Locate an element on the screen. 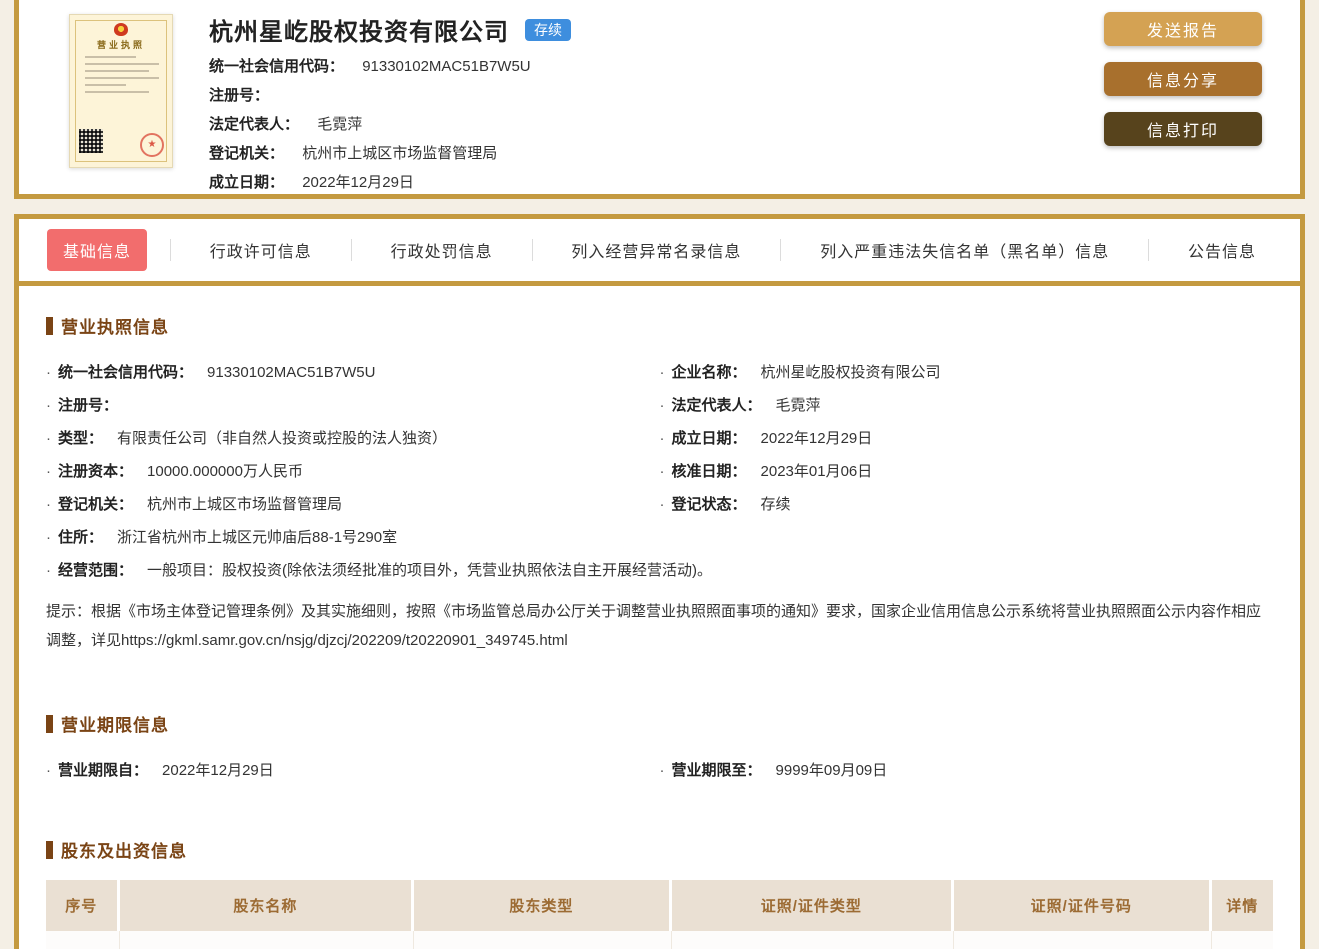 The height and width of the screenshot is (949, 1319). tab-serious-violations: 列入严重违法失信名单（黑名单）信息 is located at coordinates (964, 250).